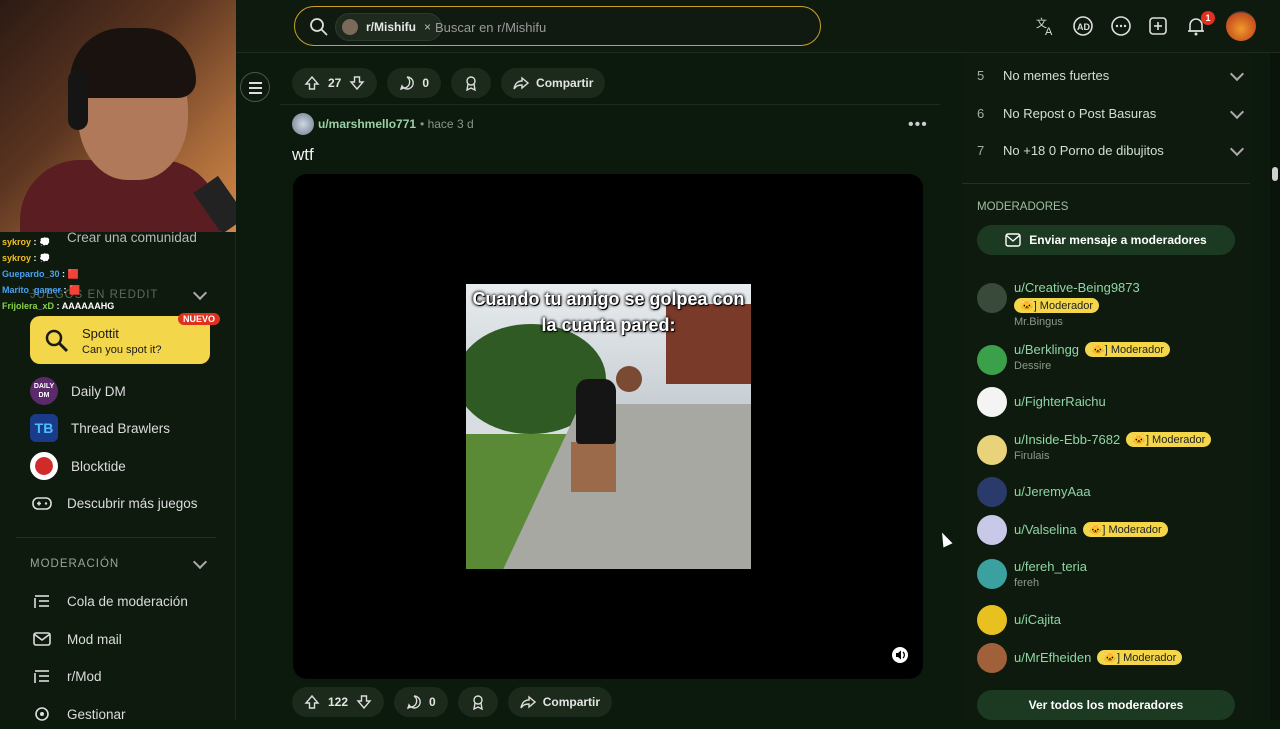 This screenshot has height=729, width=1280. Describe the element at coordinates (303, 124) in the screenshot. I see `author-avatar` at that location.